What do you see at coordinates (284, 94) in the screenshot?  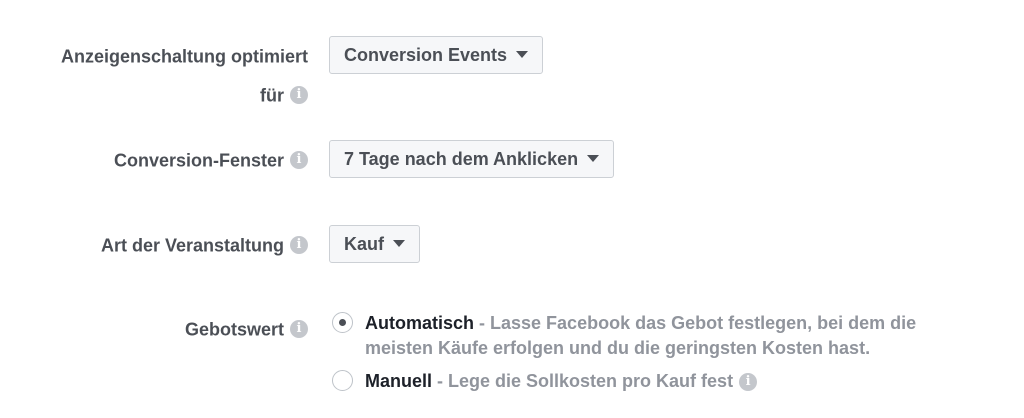 I see `optimization-label-line2: für i` at bounding box center [284, 94].